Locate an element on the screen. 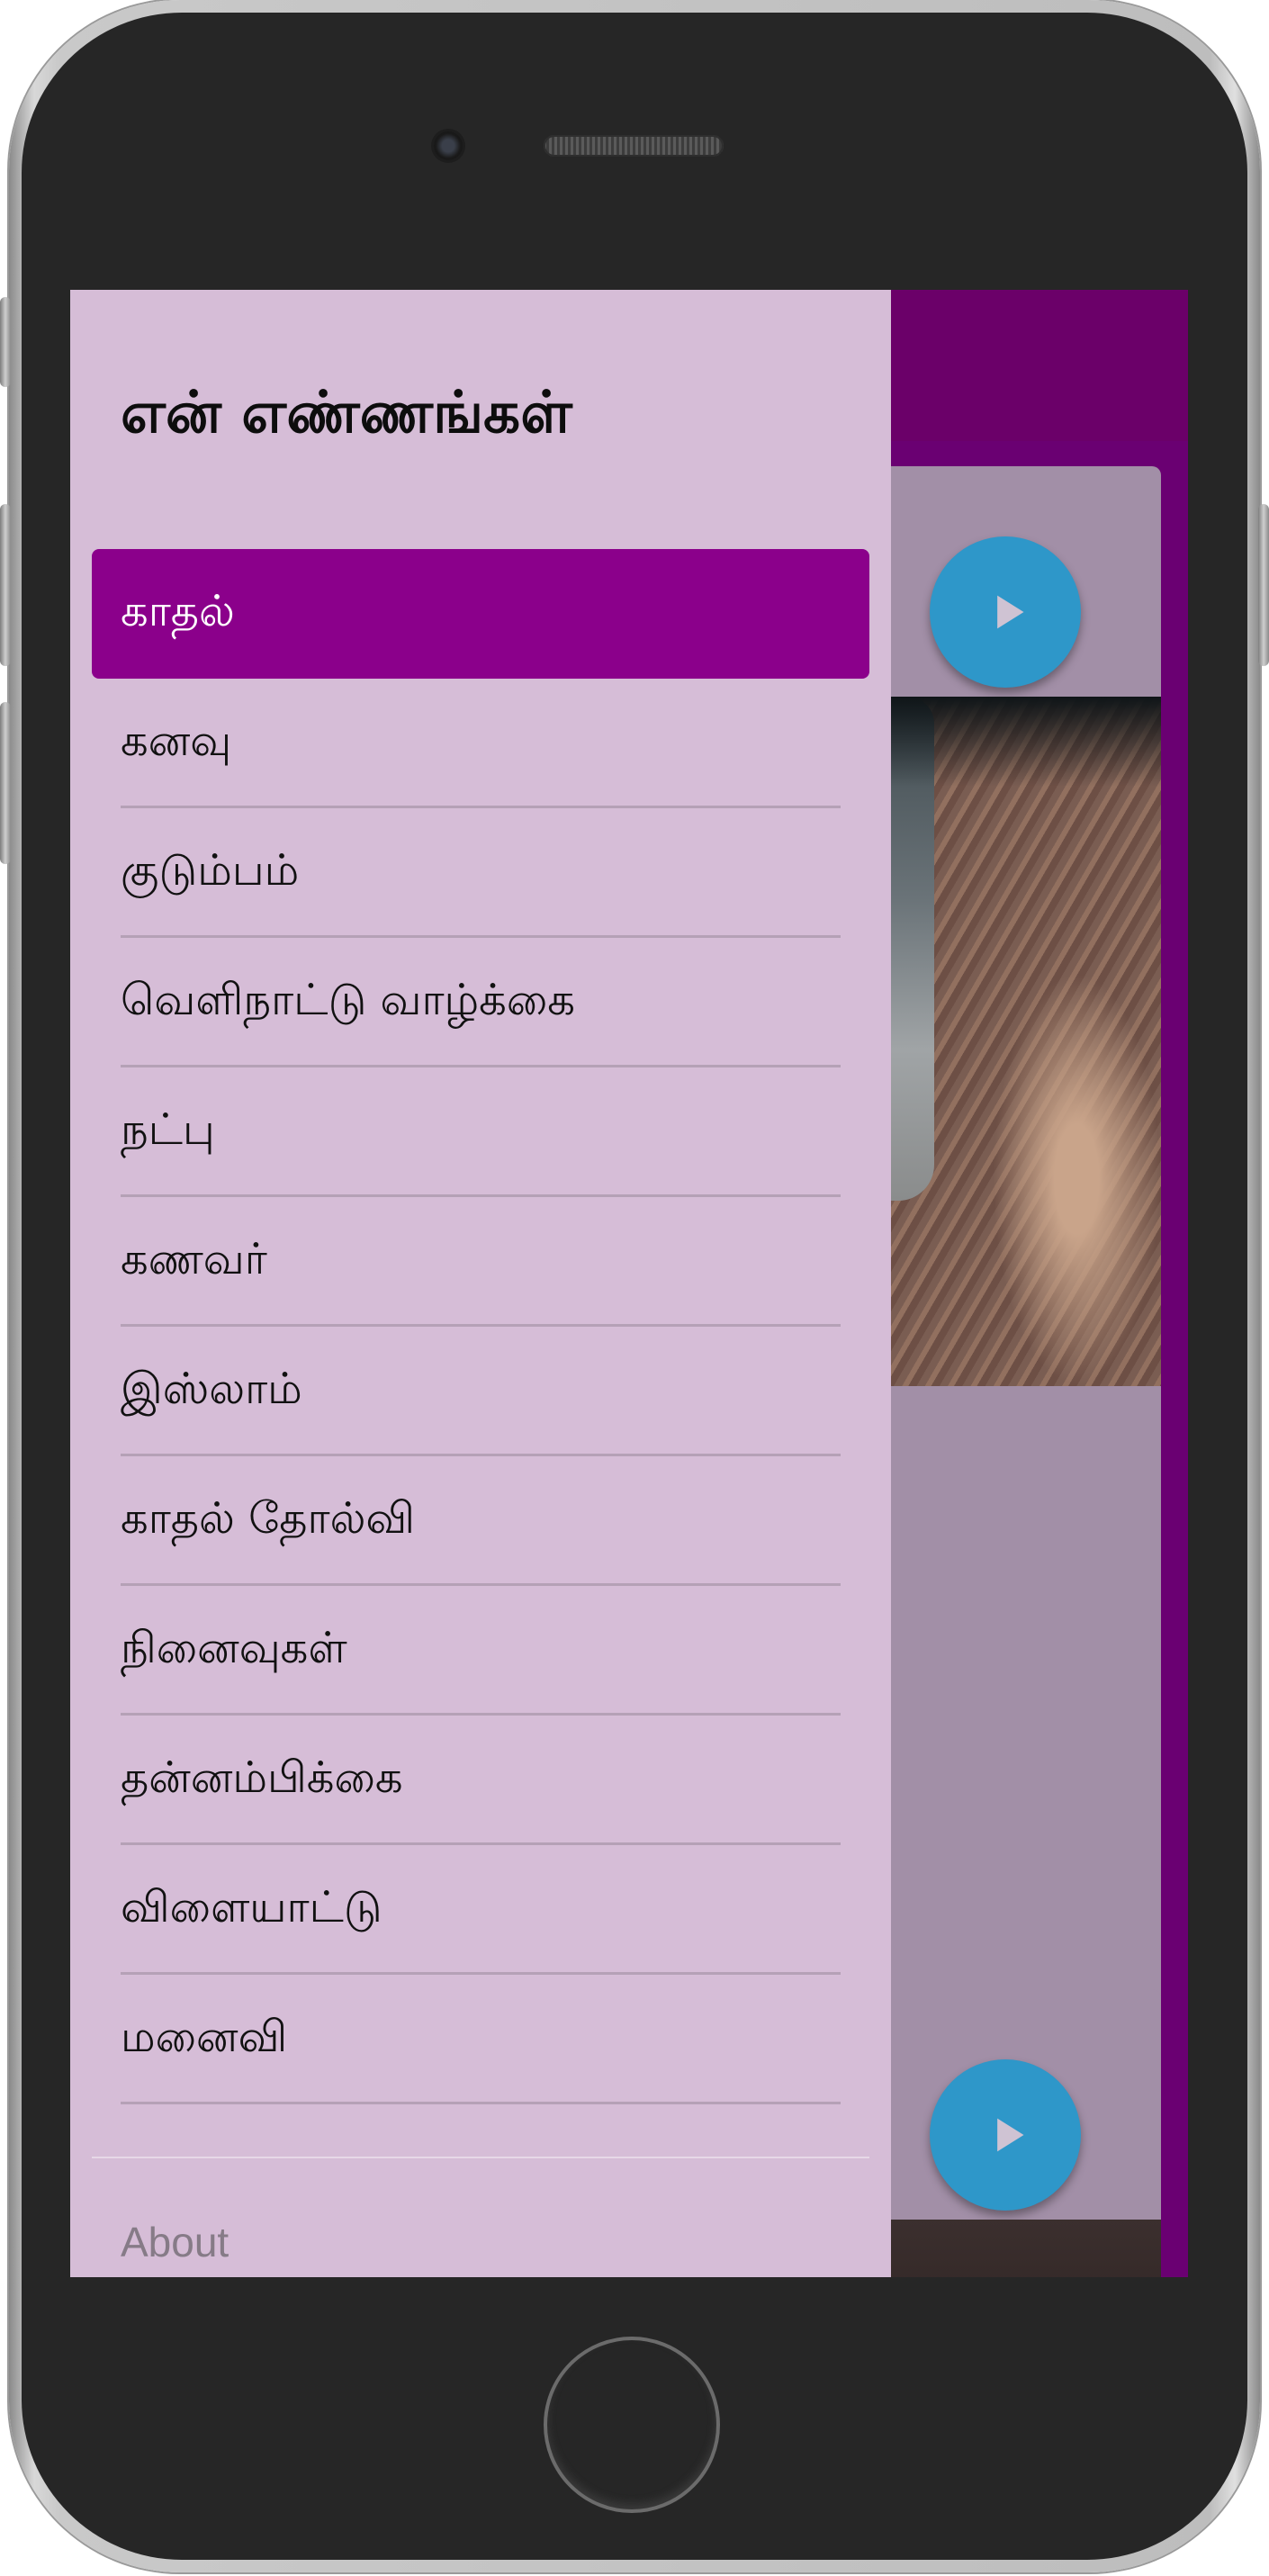 This screenshot has width=1269, height=2576. earpiece-speaker is located at coordinates (634, 146).